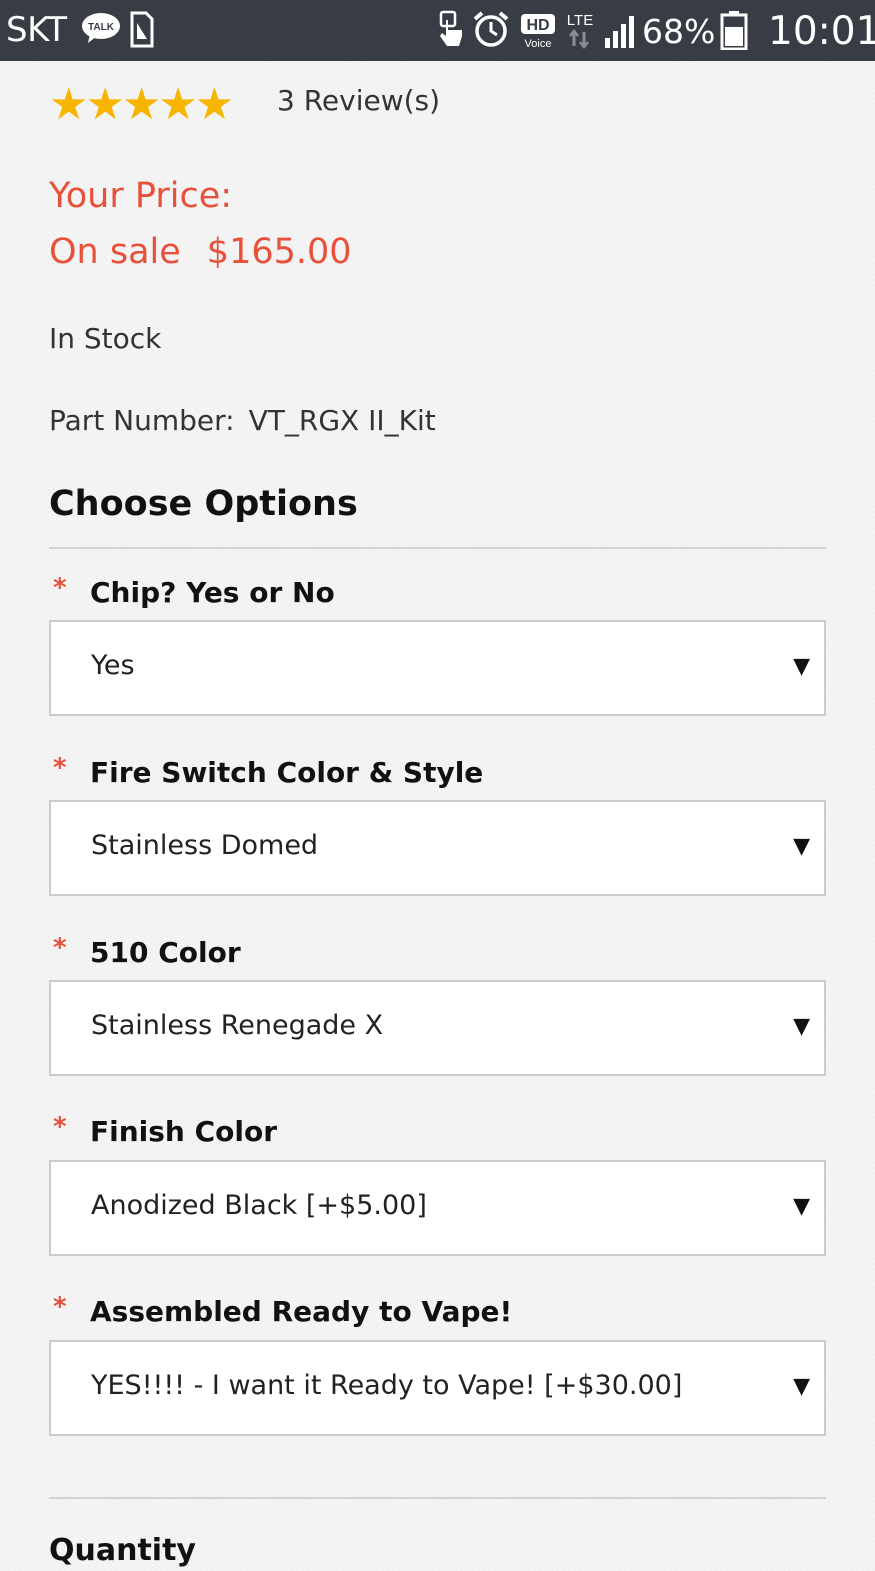 The image size is (875, 1571). What do you see at coordinates (165, 952) in the screenshot?
I see `option-label-text: 510 Color` at bounding box center [165, 952].